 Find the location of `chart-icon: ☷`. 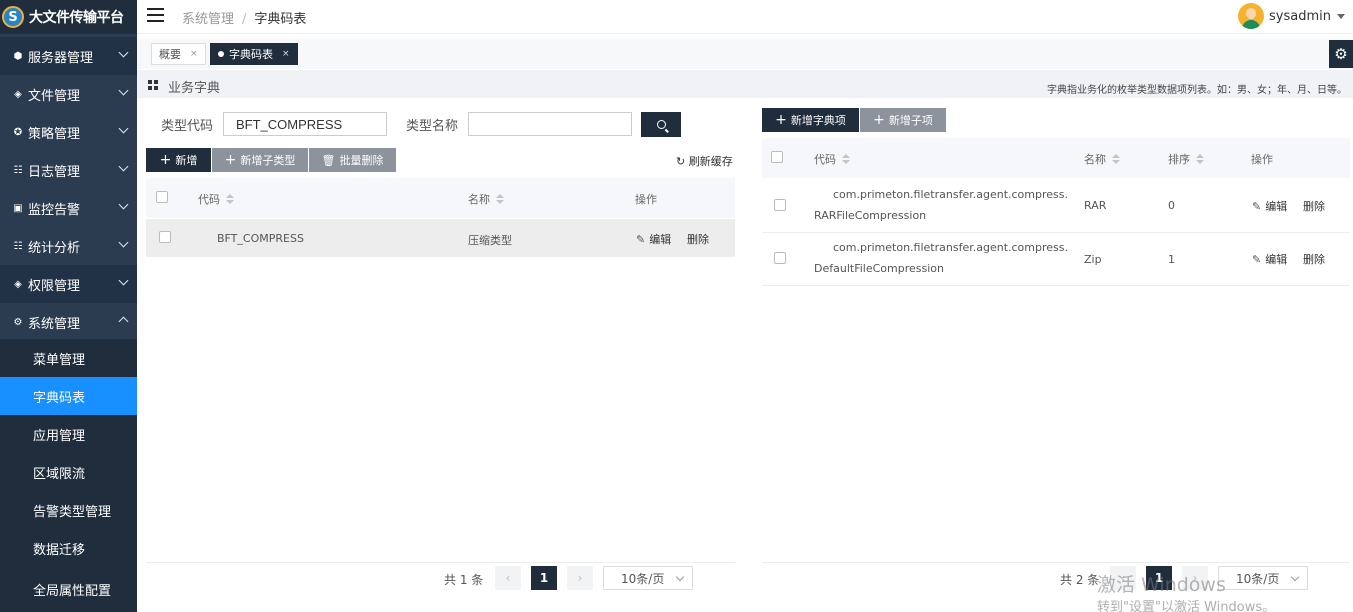

chart-icon: ☷ is located at coordinates (18, 246).